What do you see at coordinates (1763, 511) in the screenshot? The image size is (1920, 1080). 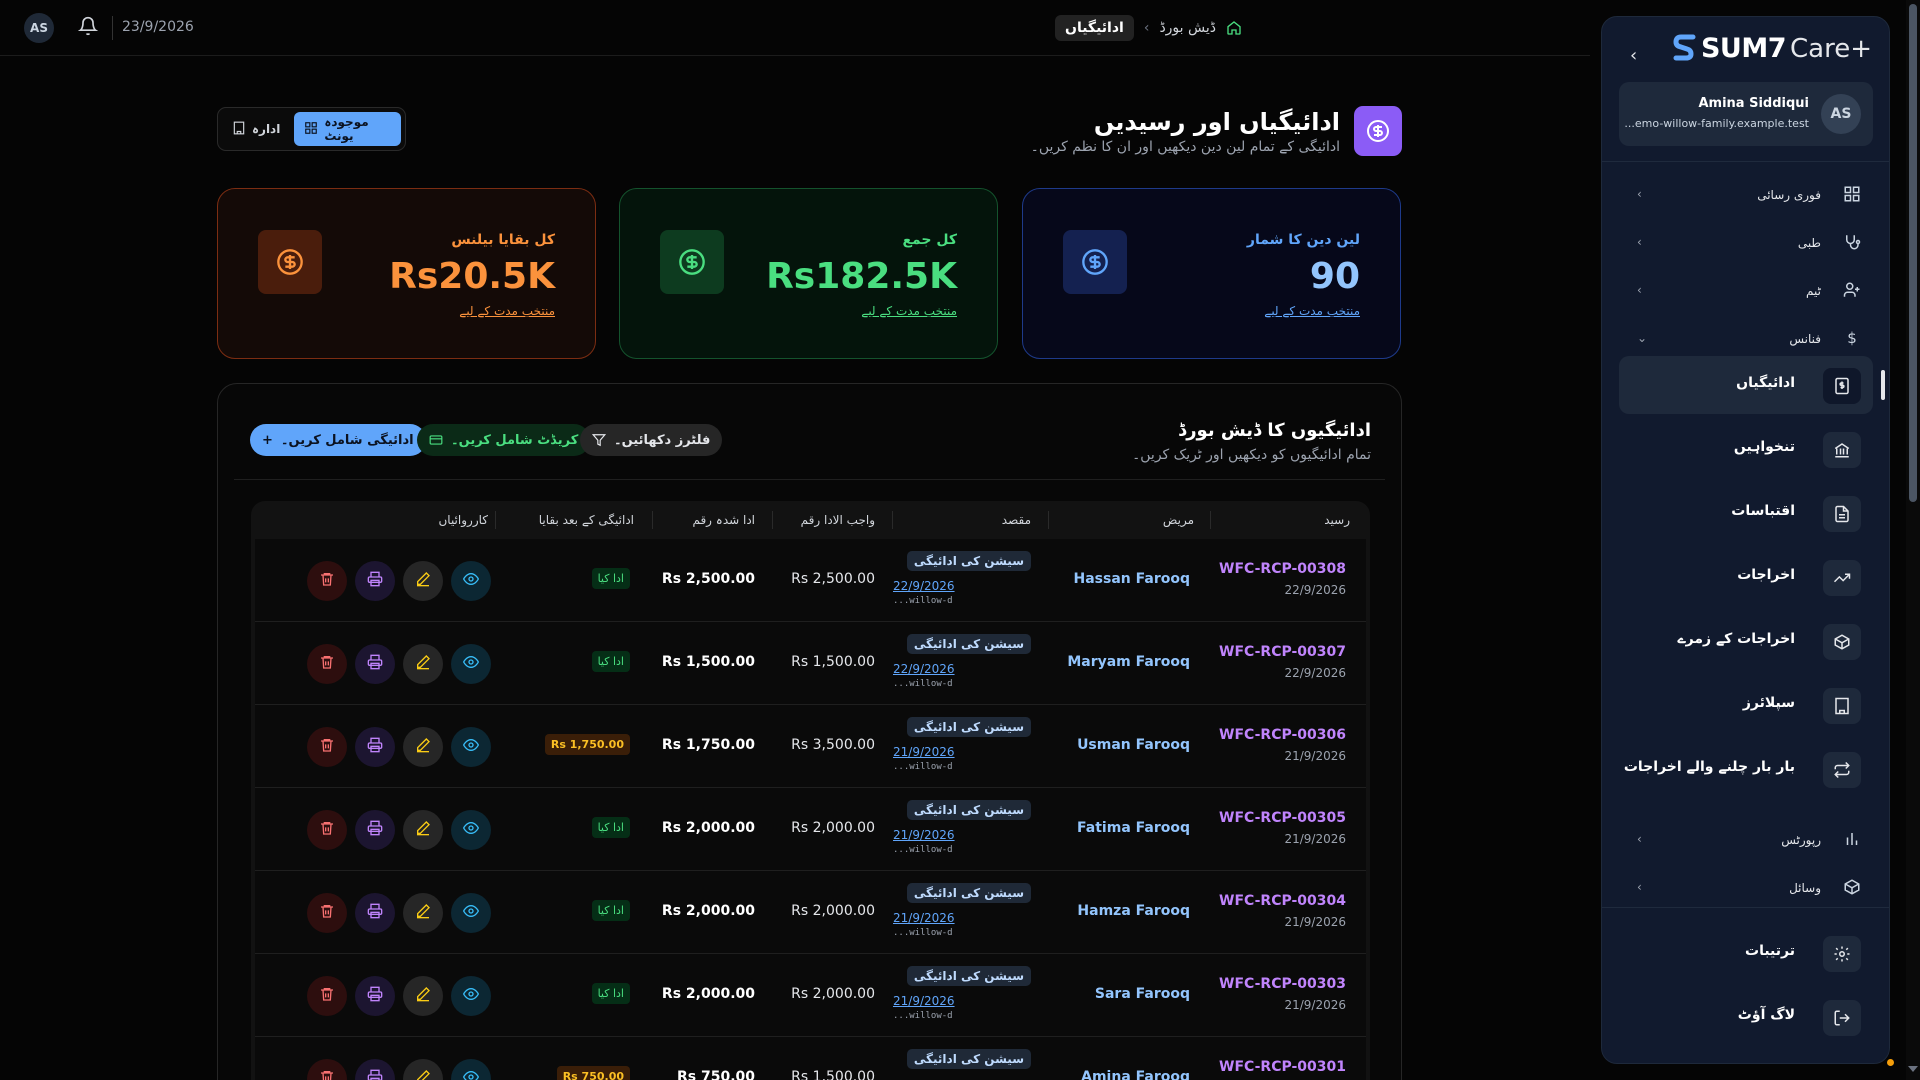 I see `sidebar-item-label: اقتباسات` at bounding box center [1763, 511].